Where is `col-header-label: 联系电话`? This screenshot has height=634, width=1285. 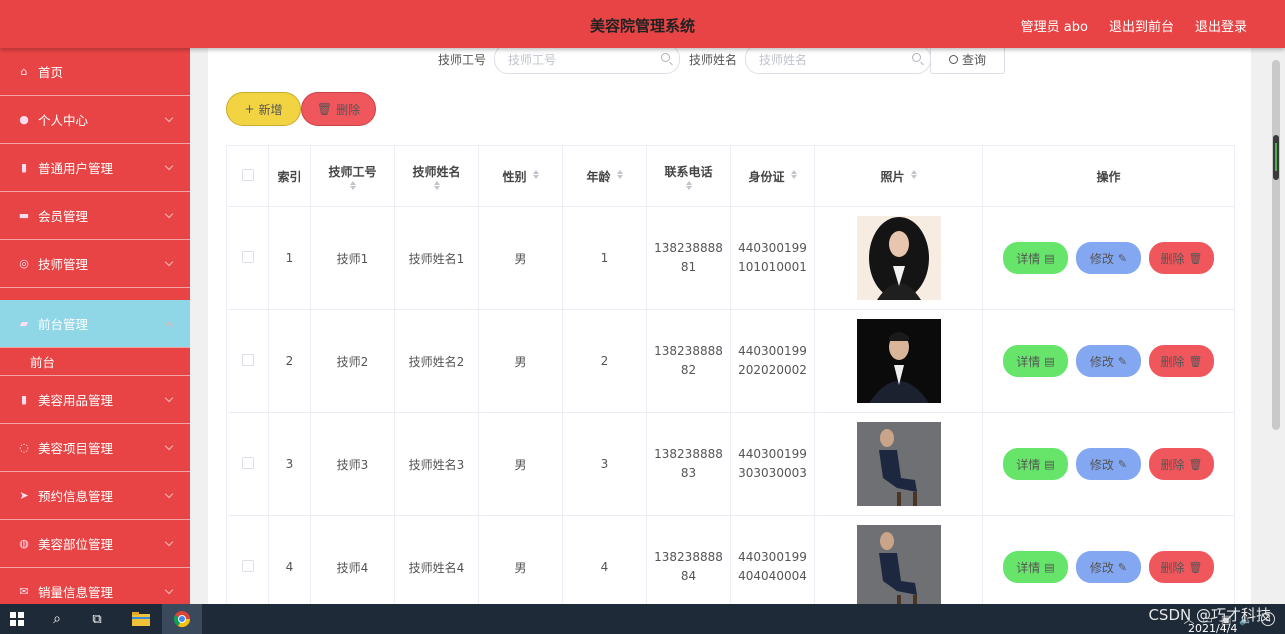
col-header-label: 联系电话 is located at coordinates (688, 171).